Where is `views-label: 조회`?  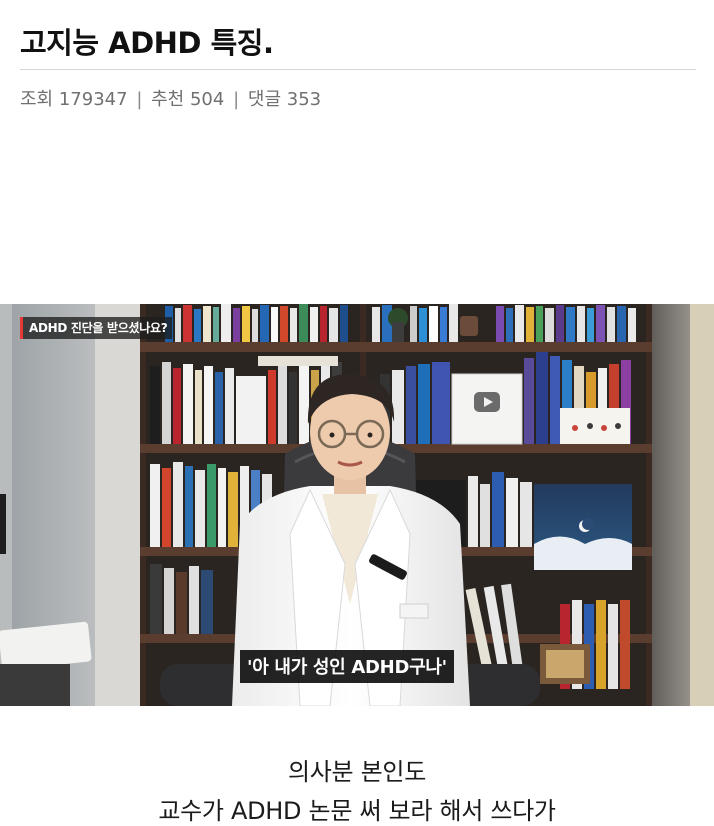
views-label: 조회 is located at coordinates (37, 99).